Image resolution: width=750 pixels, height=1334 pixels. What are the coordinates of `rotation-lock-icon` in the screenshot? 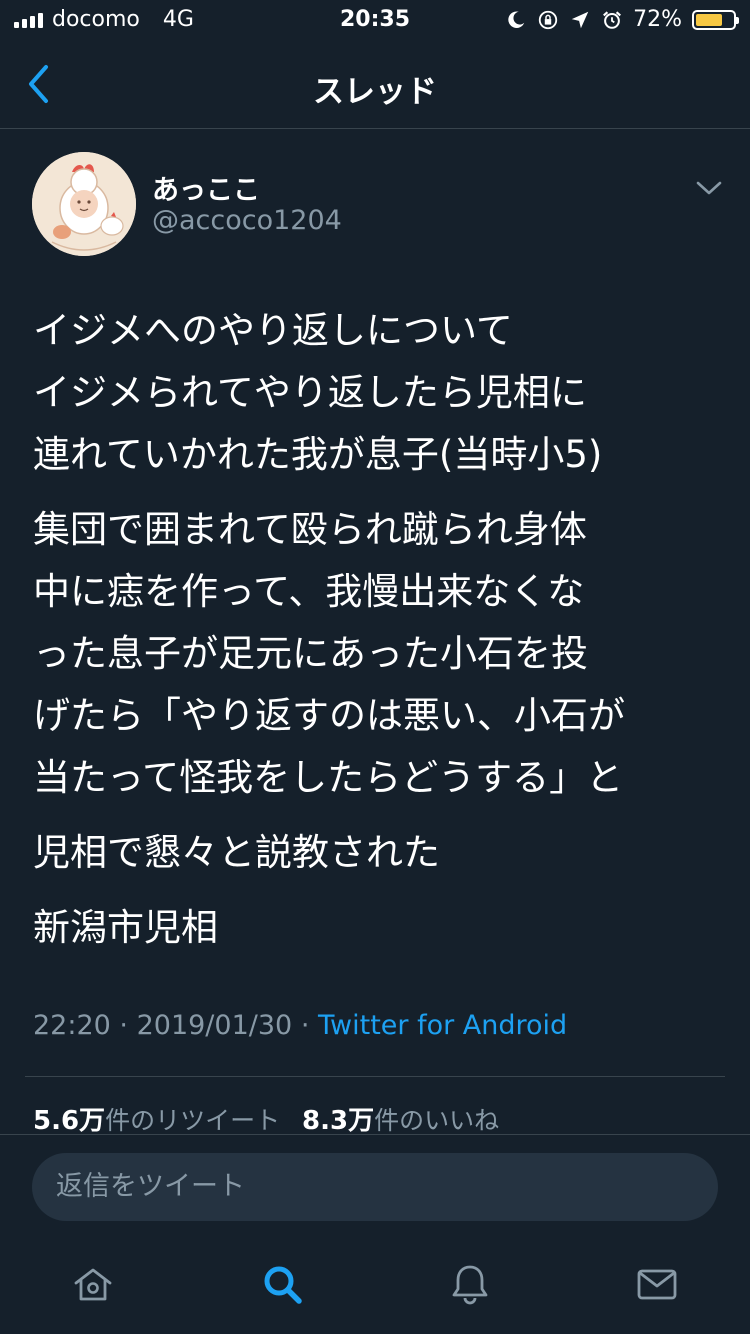 It's located at (548, 19).